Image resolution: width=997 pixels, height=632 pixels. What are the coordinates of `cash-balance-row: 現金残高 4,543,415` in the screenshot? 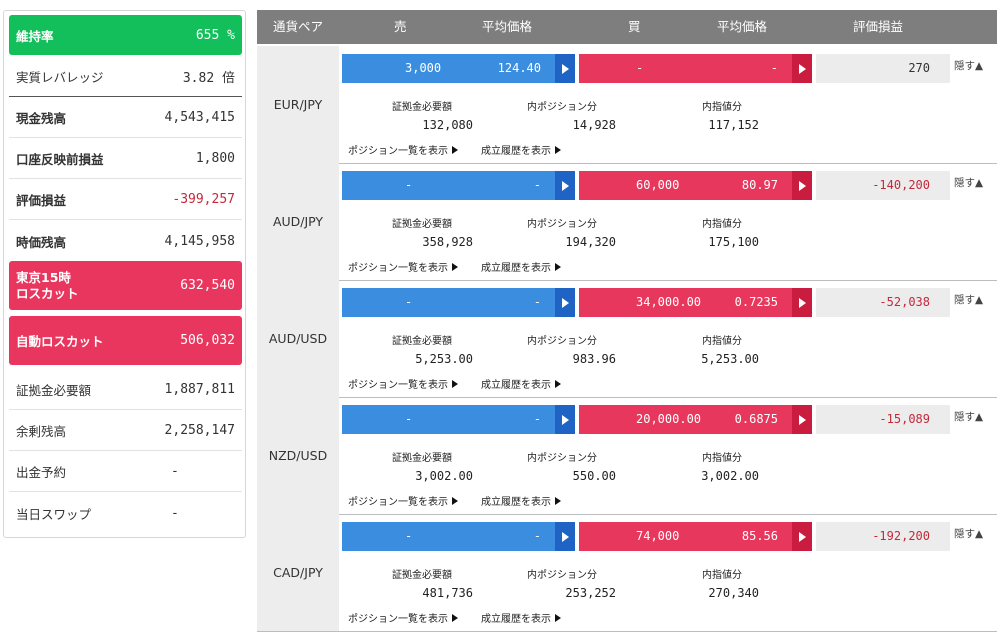 It's located at (125, 118).